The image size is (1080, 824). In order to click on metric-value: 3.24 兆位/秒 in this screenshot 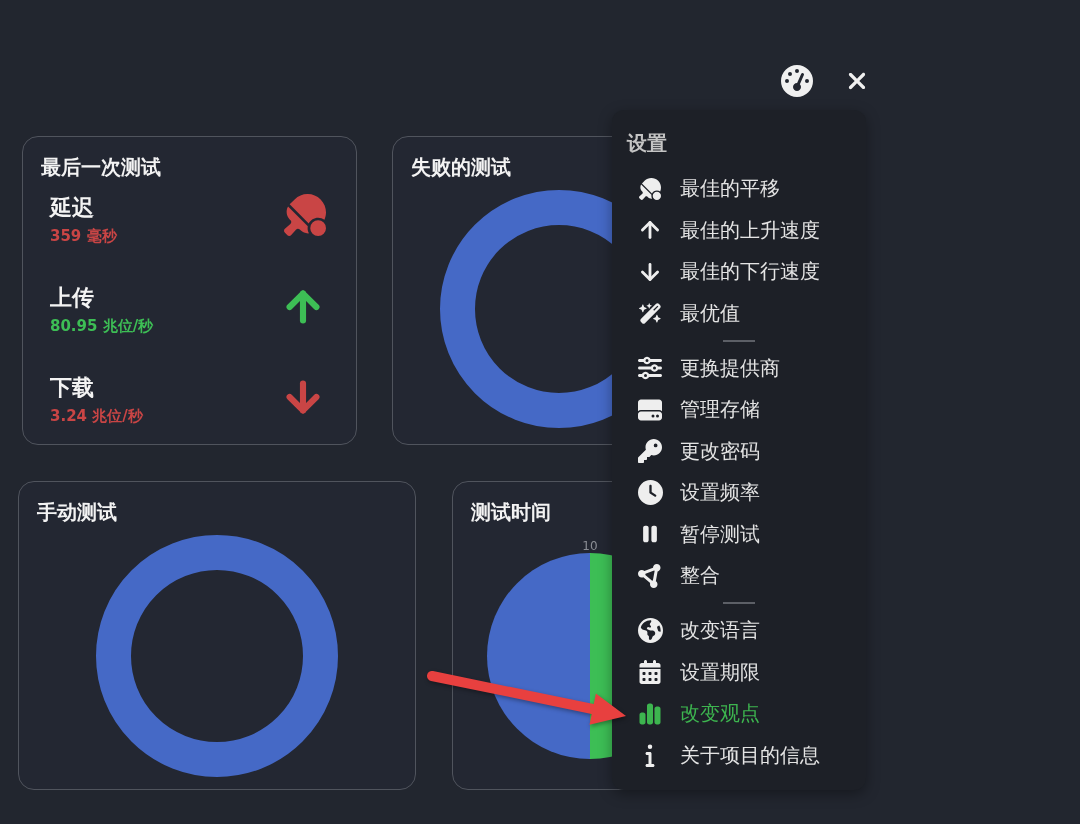, I will do `click(96, 416)`.